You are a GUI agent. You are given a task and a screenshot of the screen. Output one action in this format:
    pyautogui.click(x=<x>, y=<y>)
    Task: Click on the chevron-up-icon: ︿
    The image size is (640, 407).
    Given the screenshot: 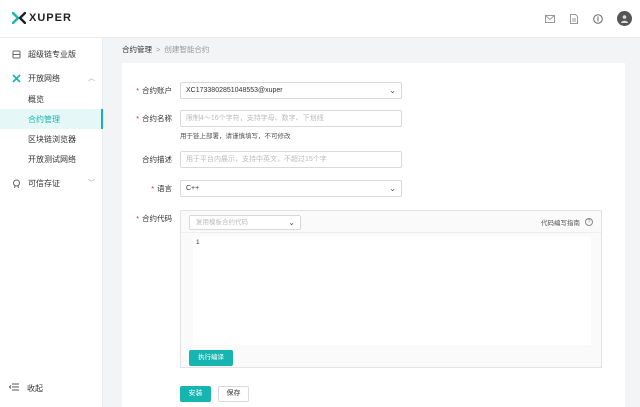 What is the action you would take?
    pyautogui.click(x=91, y=78)
    